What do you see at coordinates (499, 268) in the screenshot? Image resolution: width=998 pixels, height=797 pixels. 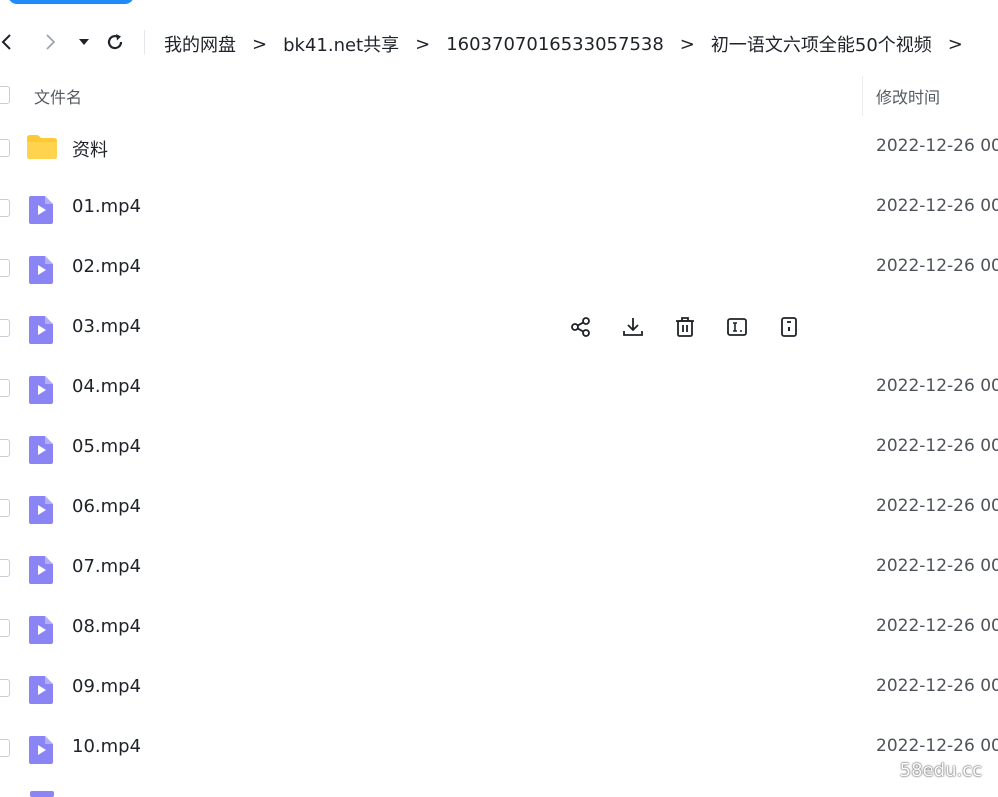 I see `file-row: 02.mp4 2022-12-26 00` at bounding box center [499, 268].